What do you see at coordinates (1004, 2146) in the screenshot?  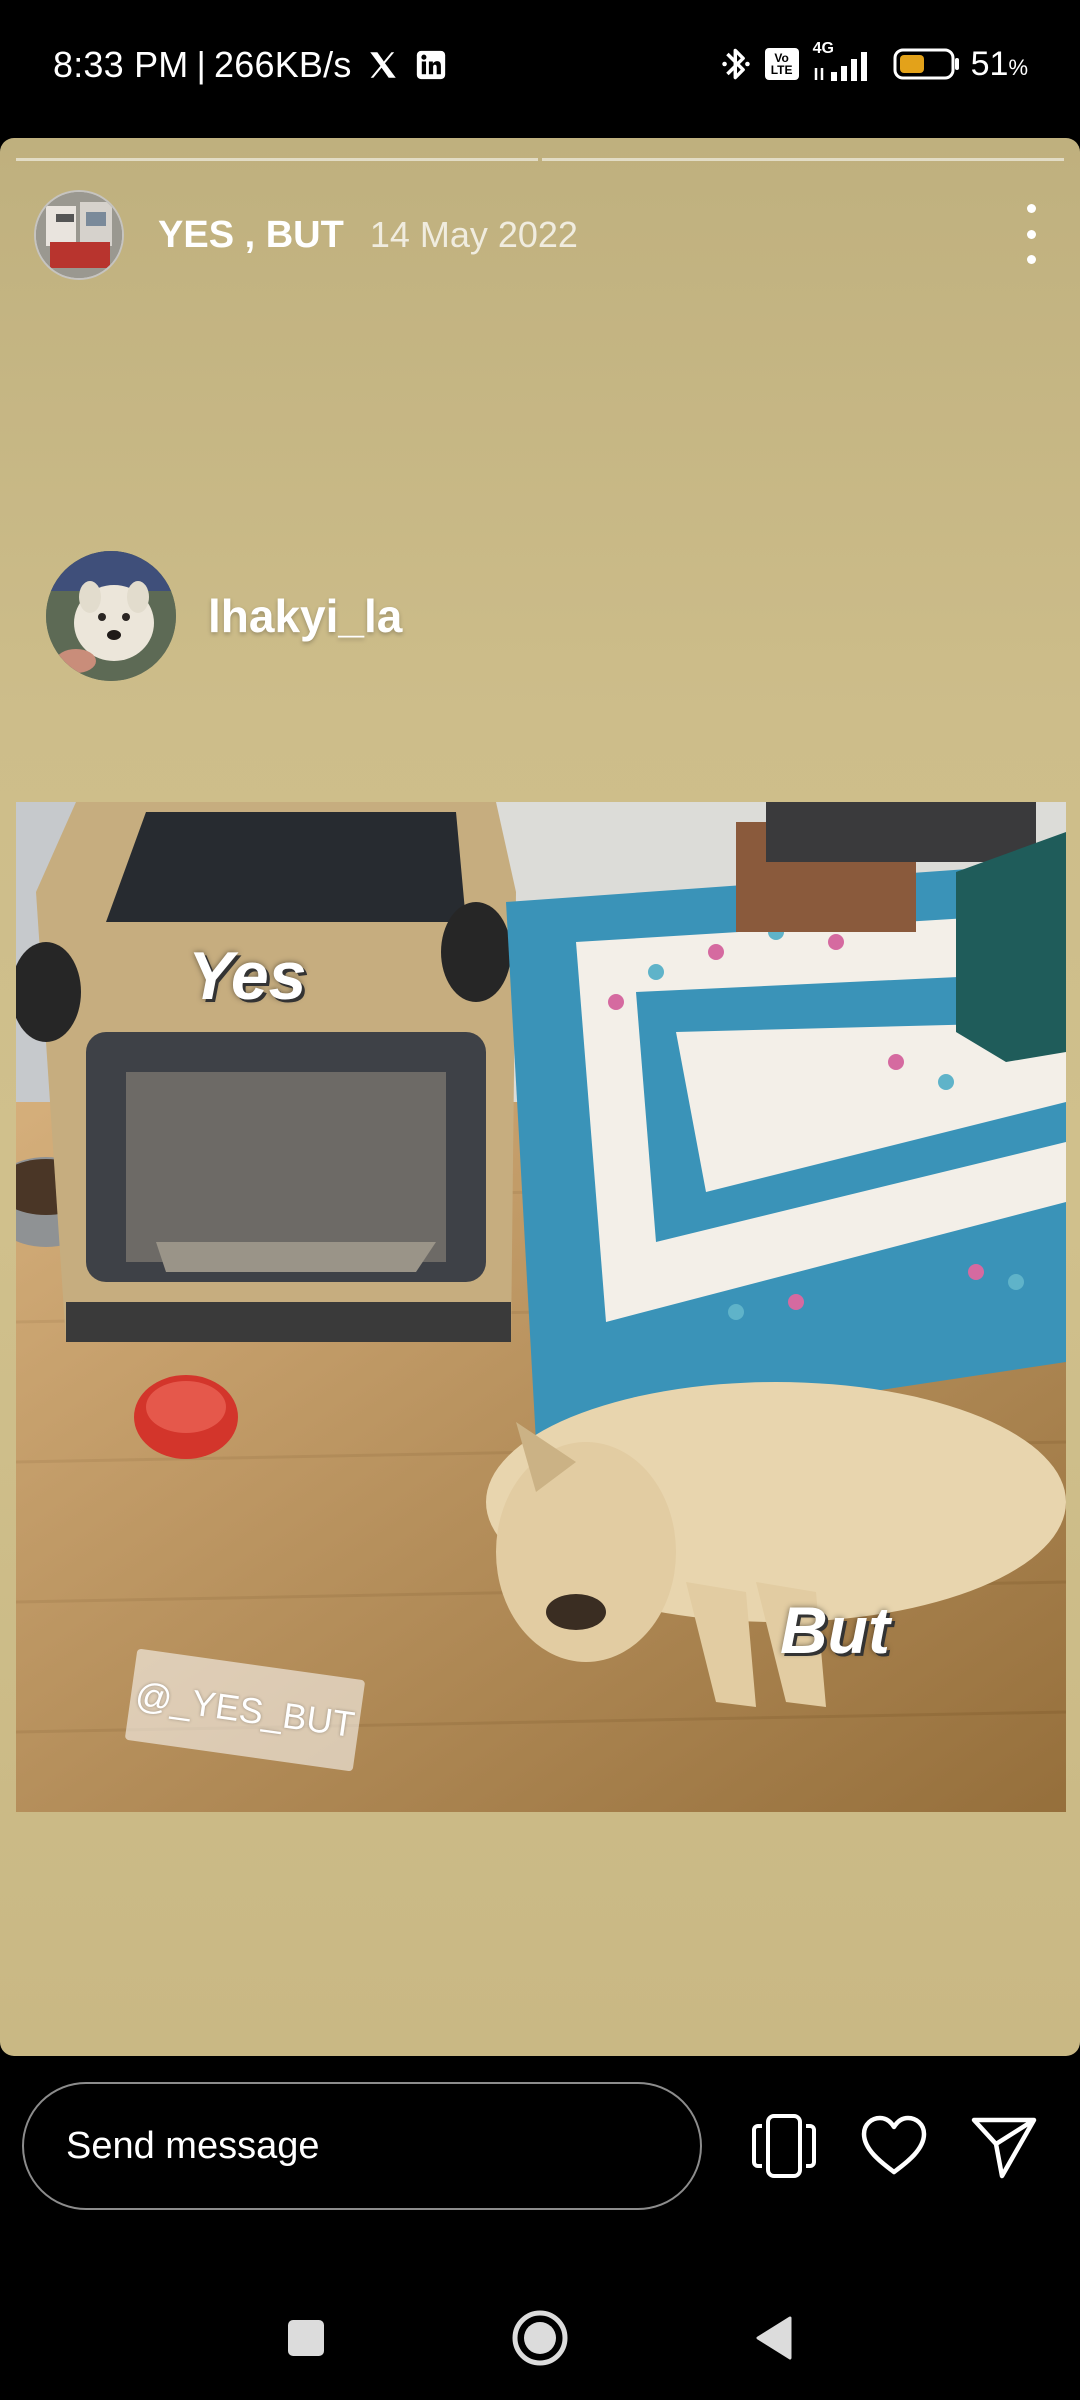 I see `send-direct-icon` at bounding box center [1004, 2146].